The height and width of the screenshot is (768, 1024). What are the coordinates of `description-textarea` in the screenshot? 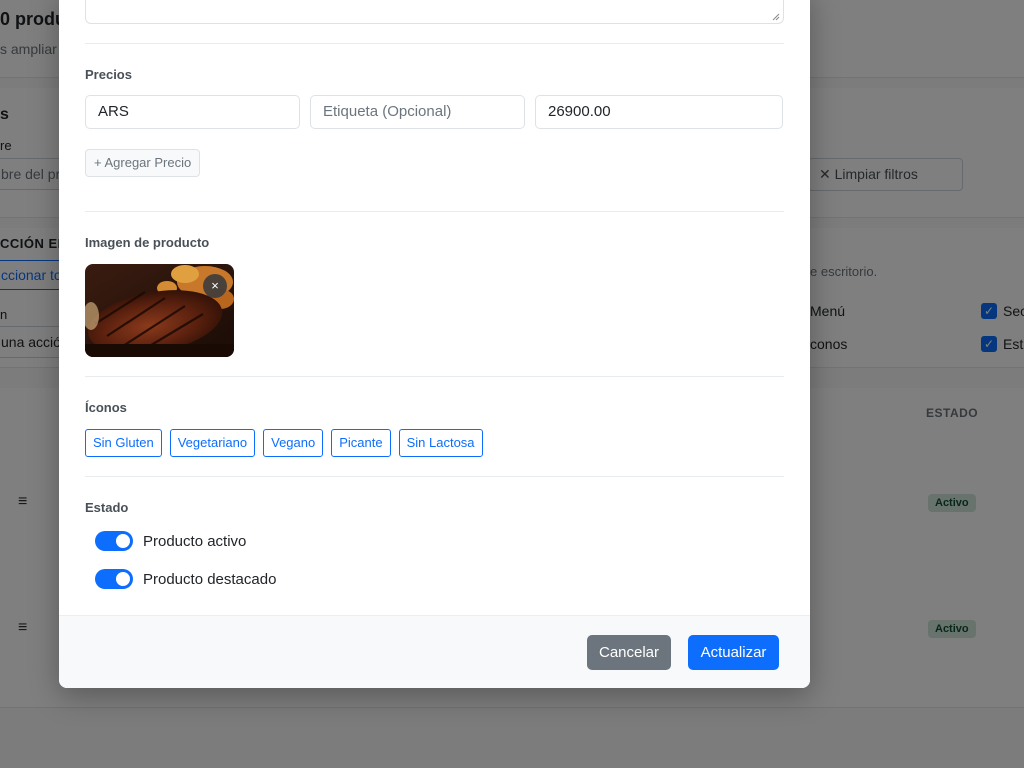 It's located at (434, 12).